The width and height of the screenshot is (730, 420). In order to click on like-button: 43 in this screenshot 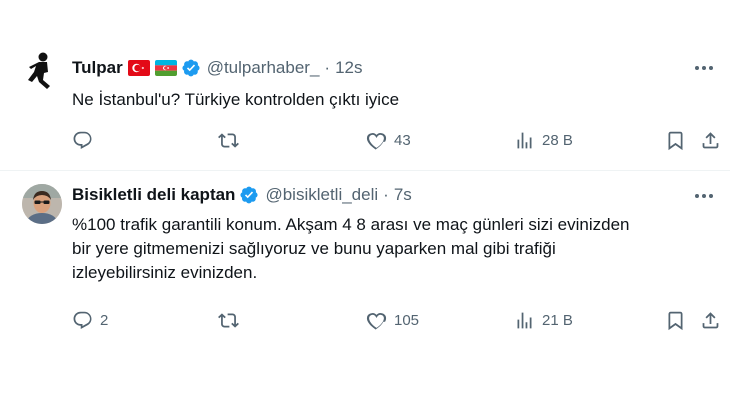, I will do `click(388, 140)`.